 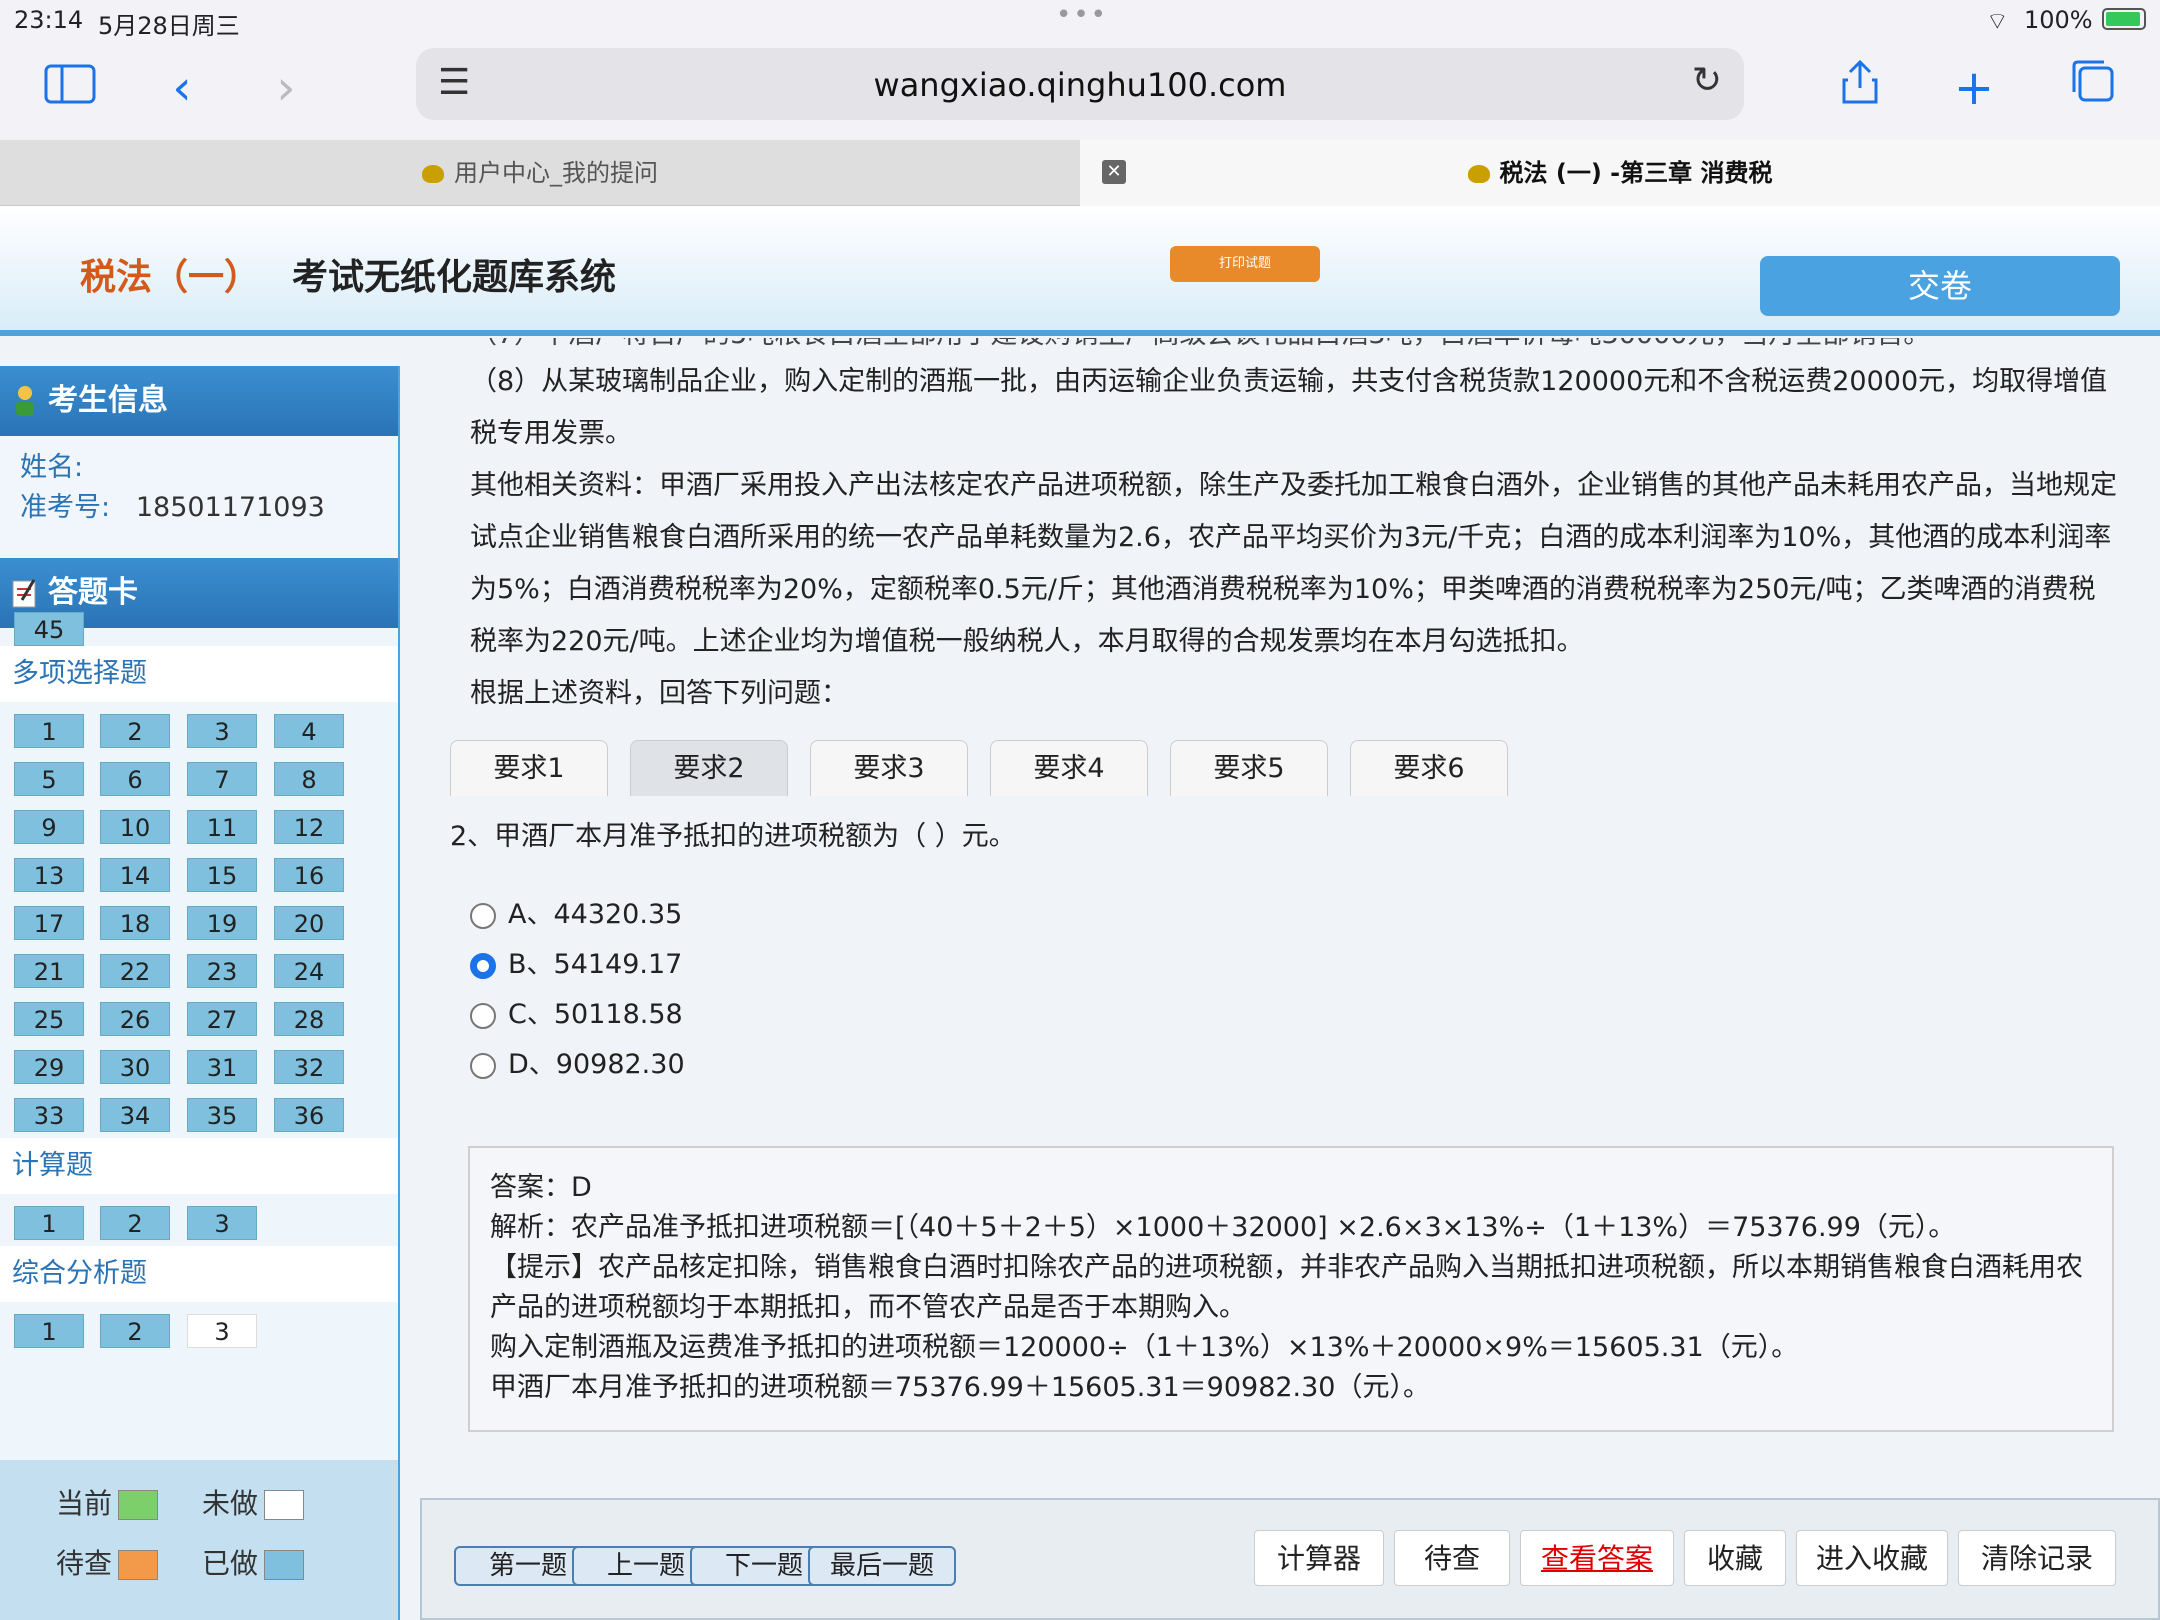 I want to click on candidate-info-title: 考生信息, so click(x=108, y=400).